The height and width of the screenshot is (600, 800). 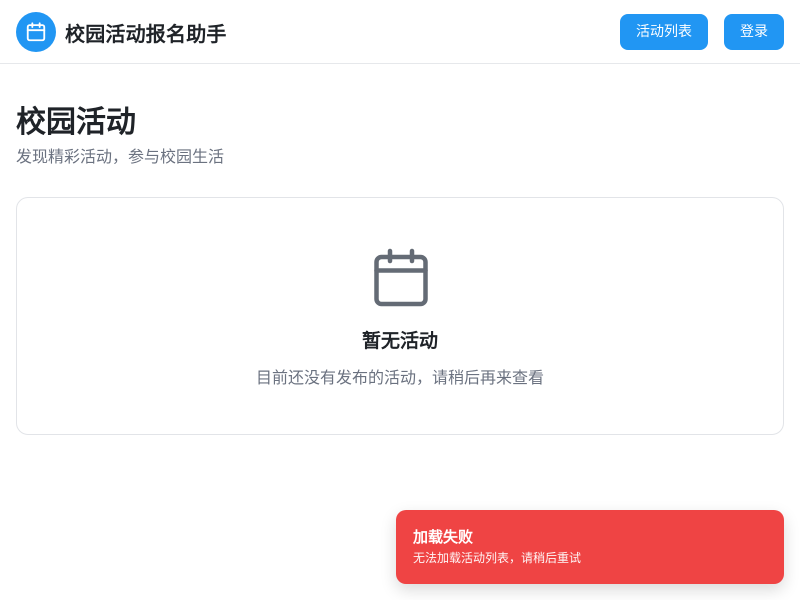 What do you see at coordinates (120, 156) in the screenshot?
I see `page-subtitle: 发现精彩活动，参与校园生活` at bounding box center [120, 156].